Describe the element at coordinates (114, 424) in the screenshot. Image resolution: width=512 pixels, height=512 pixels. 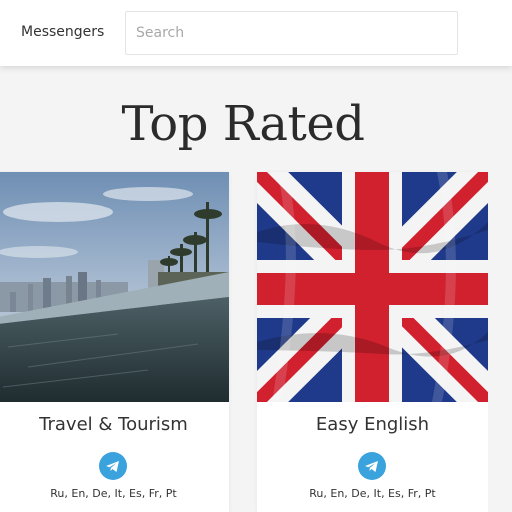
I see `card-title: Travel & Tourism` at that location.